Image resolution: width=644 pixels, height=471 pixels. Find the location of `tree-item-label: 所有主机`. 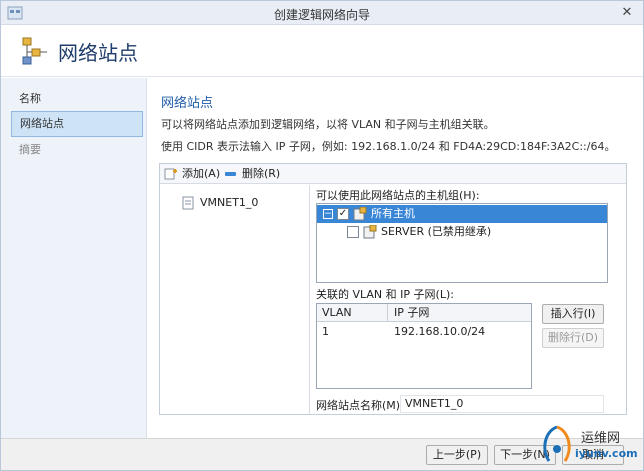

tree-item-label: 所有主机 is located at coordinates (393, 213).